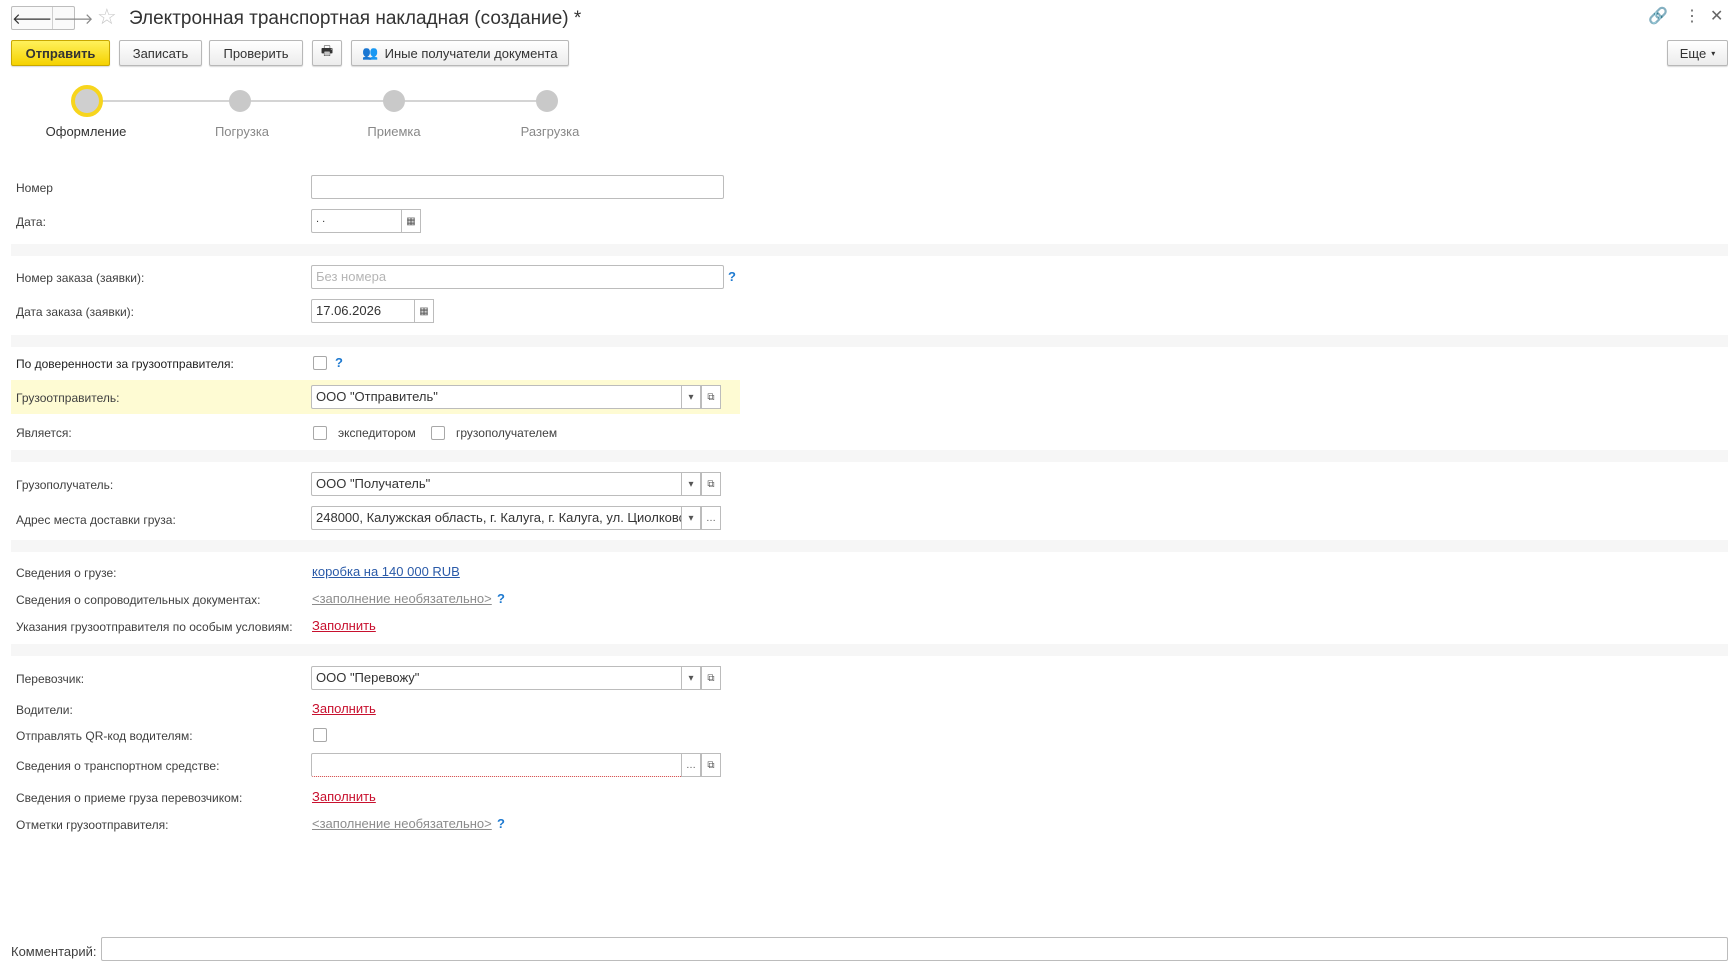 The image size is (1728, 964). I want to click on step-label-2: Погрузка, so click(242, 131).